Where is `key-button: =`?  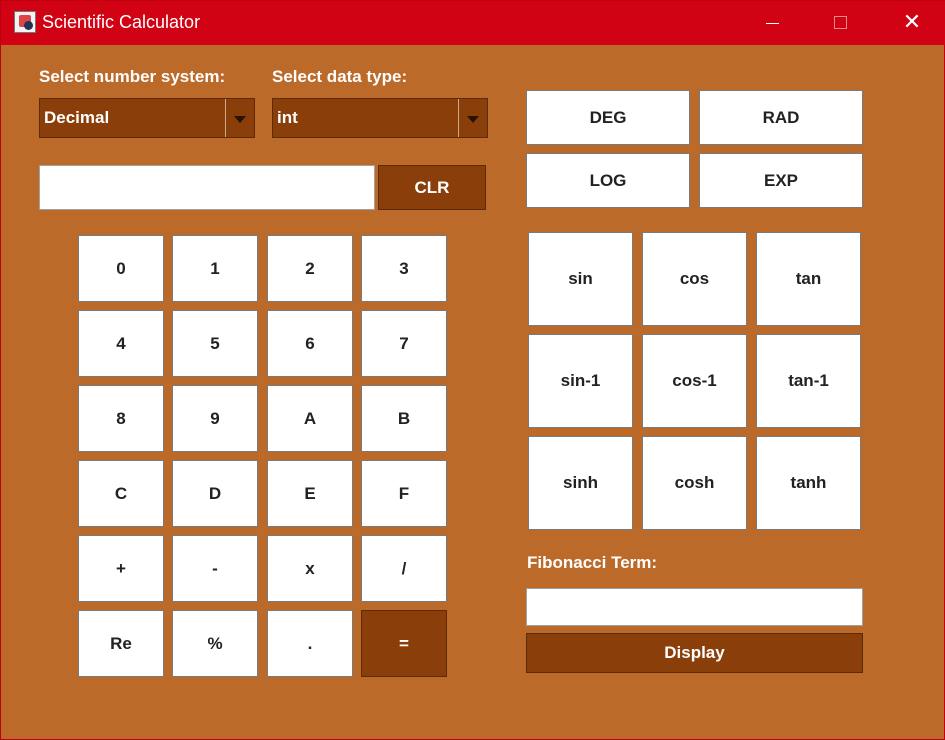
key-button: = is located at coordinates (404, 643).